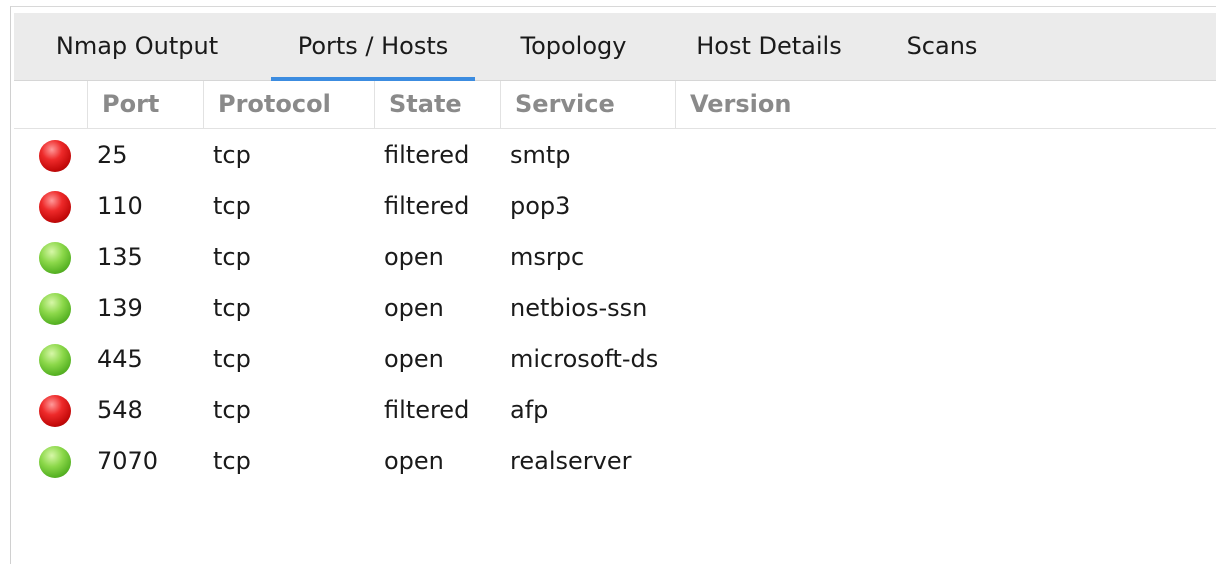 The width and height of the screenshot is (1216, 564). What do you see at coordinates (571, 461) in the screenshot?
I see `service-cell: realserver` at bounding box center [571, 461].